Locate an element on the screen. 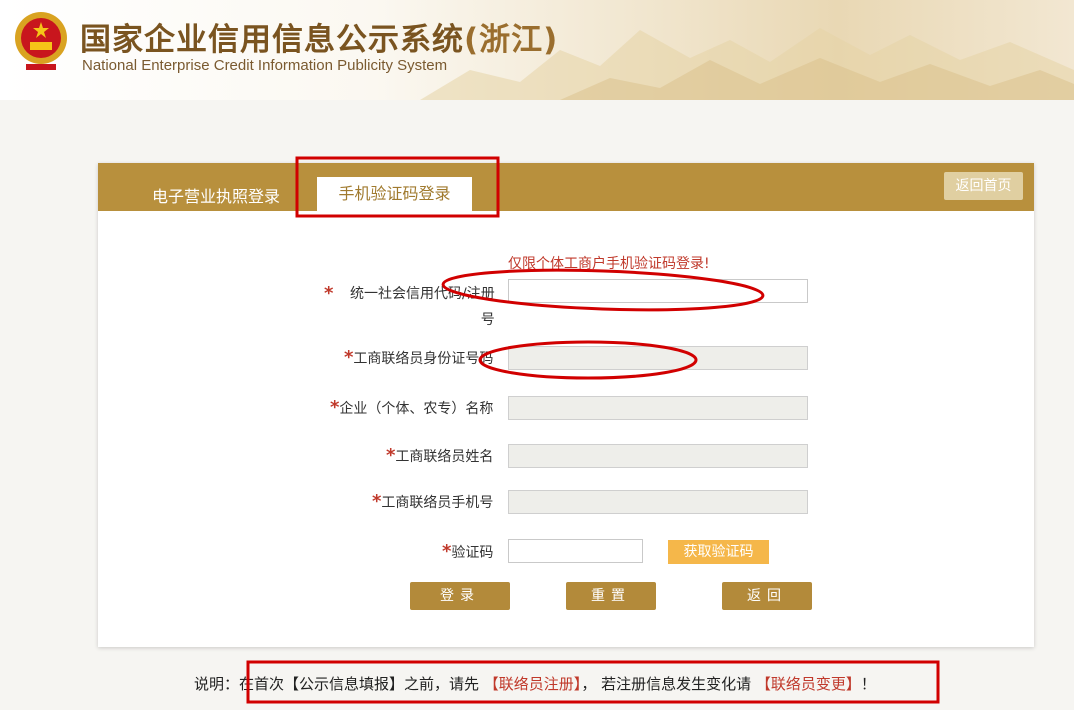 The height and width of the screenshot is (710, 1074). liaison-register-link: 【联络员注册】 is located at coordinates (533, 684).